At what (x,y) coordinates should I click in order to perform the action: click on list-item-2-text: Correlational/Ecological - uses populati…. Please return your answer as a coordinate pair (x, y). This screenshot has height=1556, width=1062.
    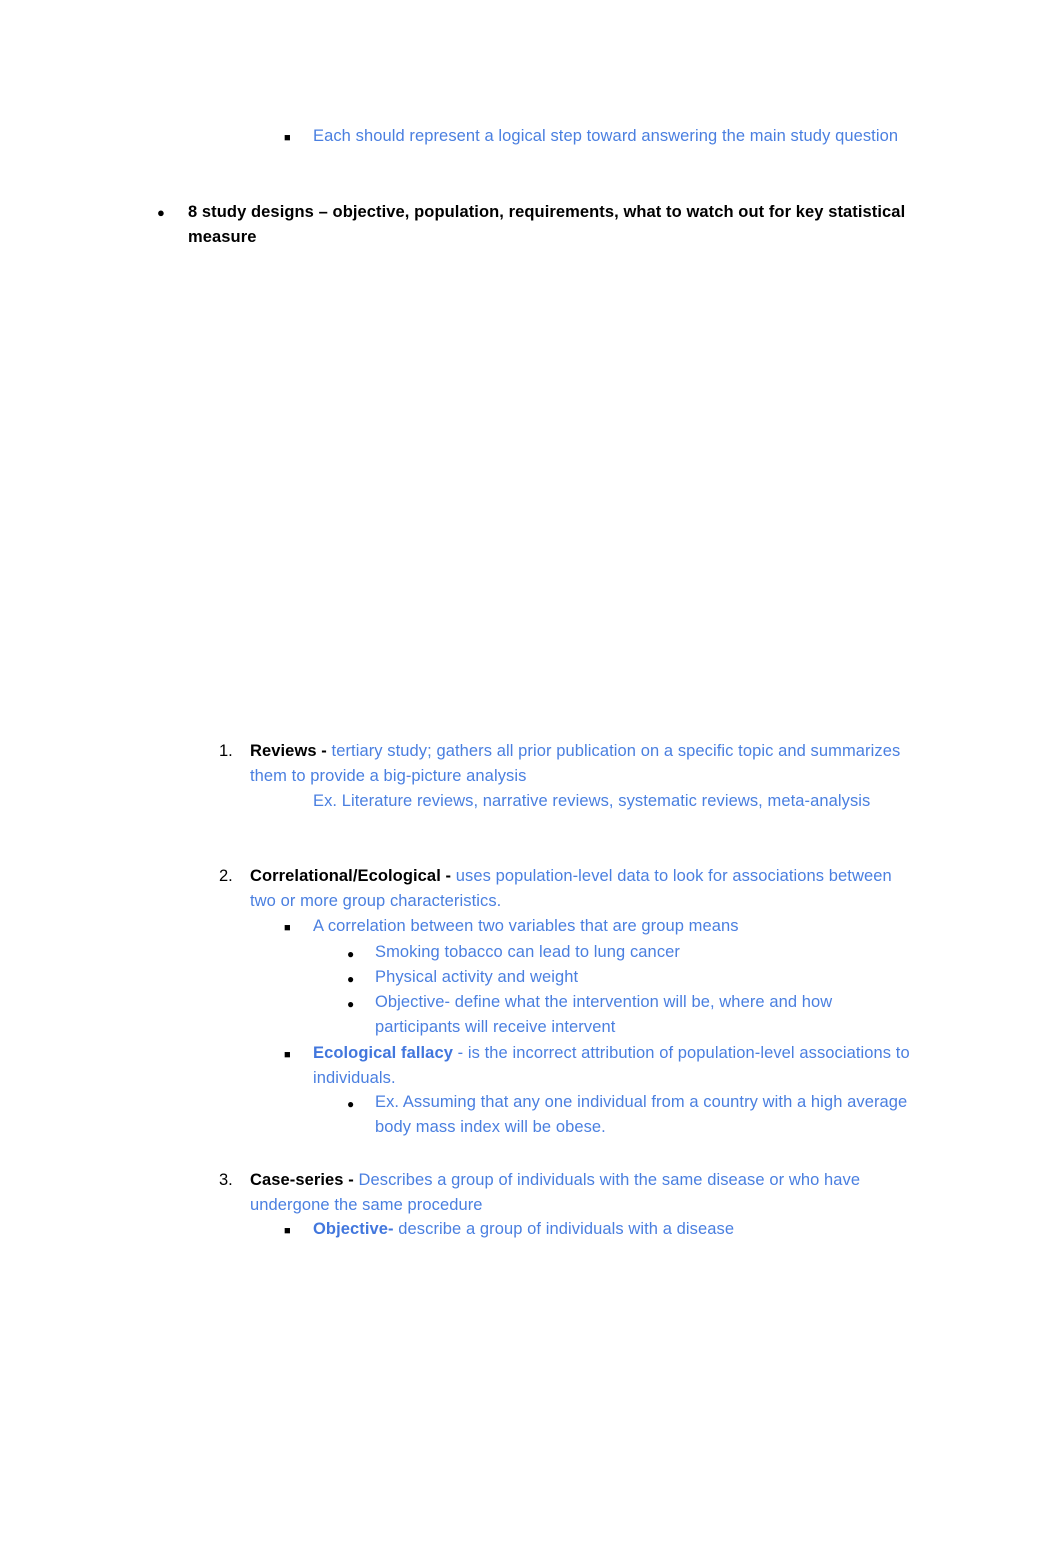
    Looking at the image, I should click on (585, 889).